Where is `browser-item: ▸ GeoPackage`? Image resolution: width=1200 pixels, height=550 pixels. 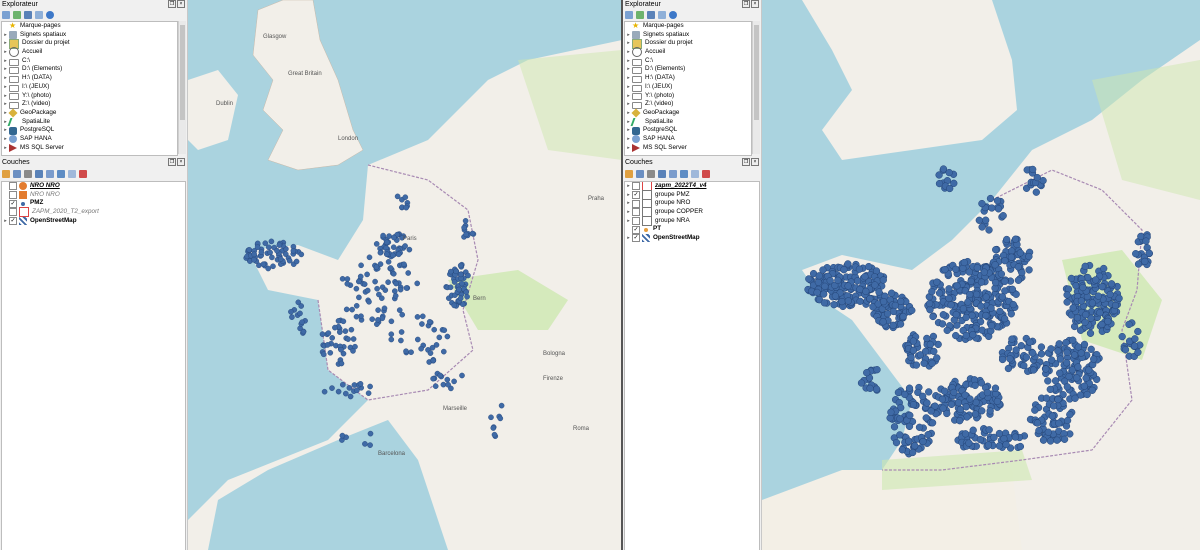 browser-item: ▸ GeoPackage is located at coordinates (89, 113).